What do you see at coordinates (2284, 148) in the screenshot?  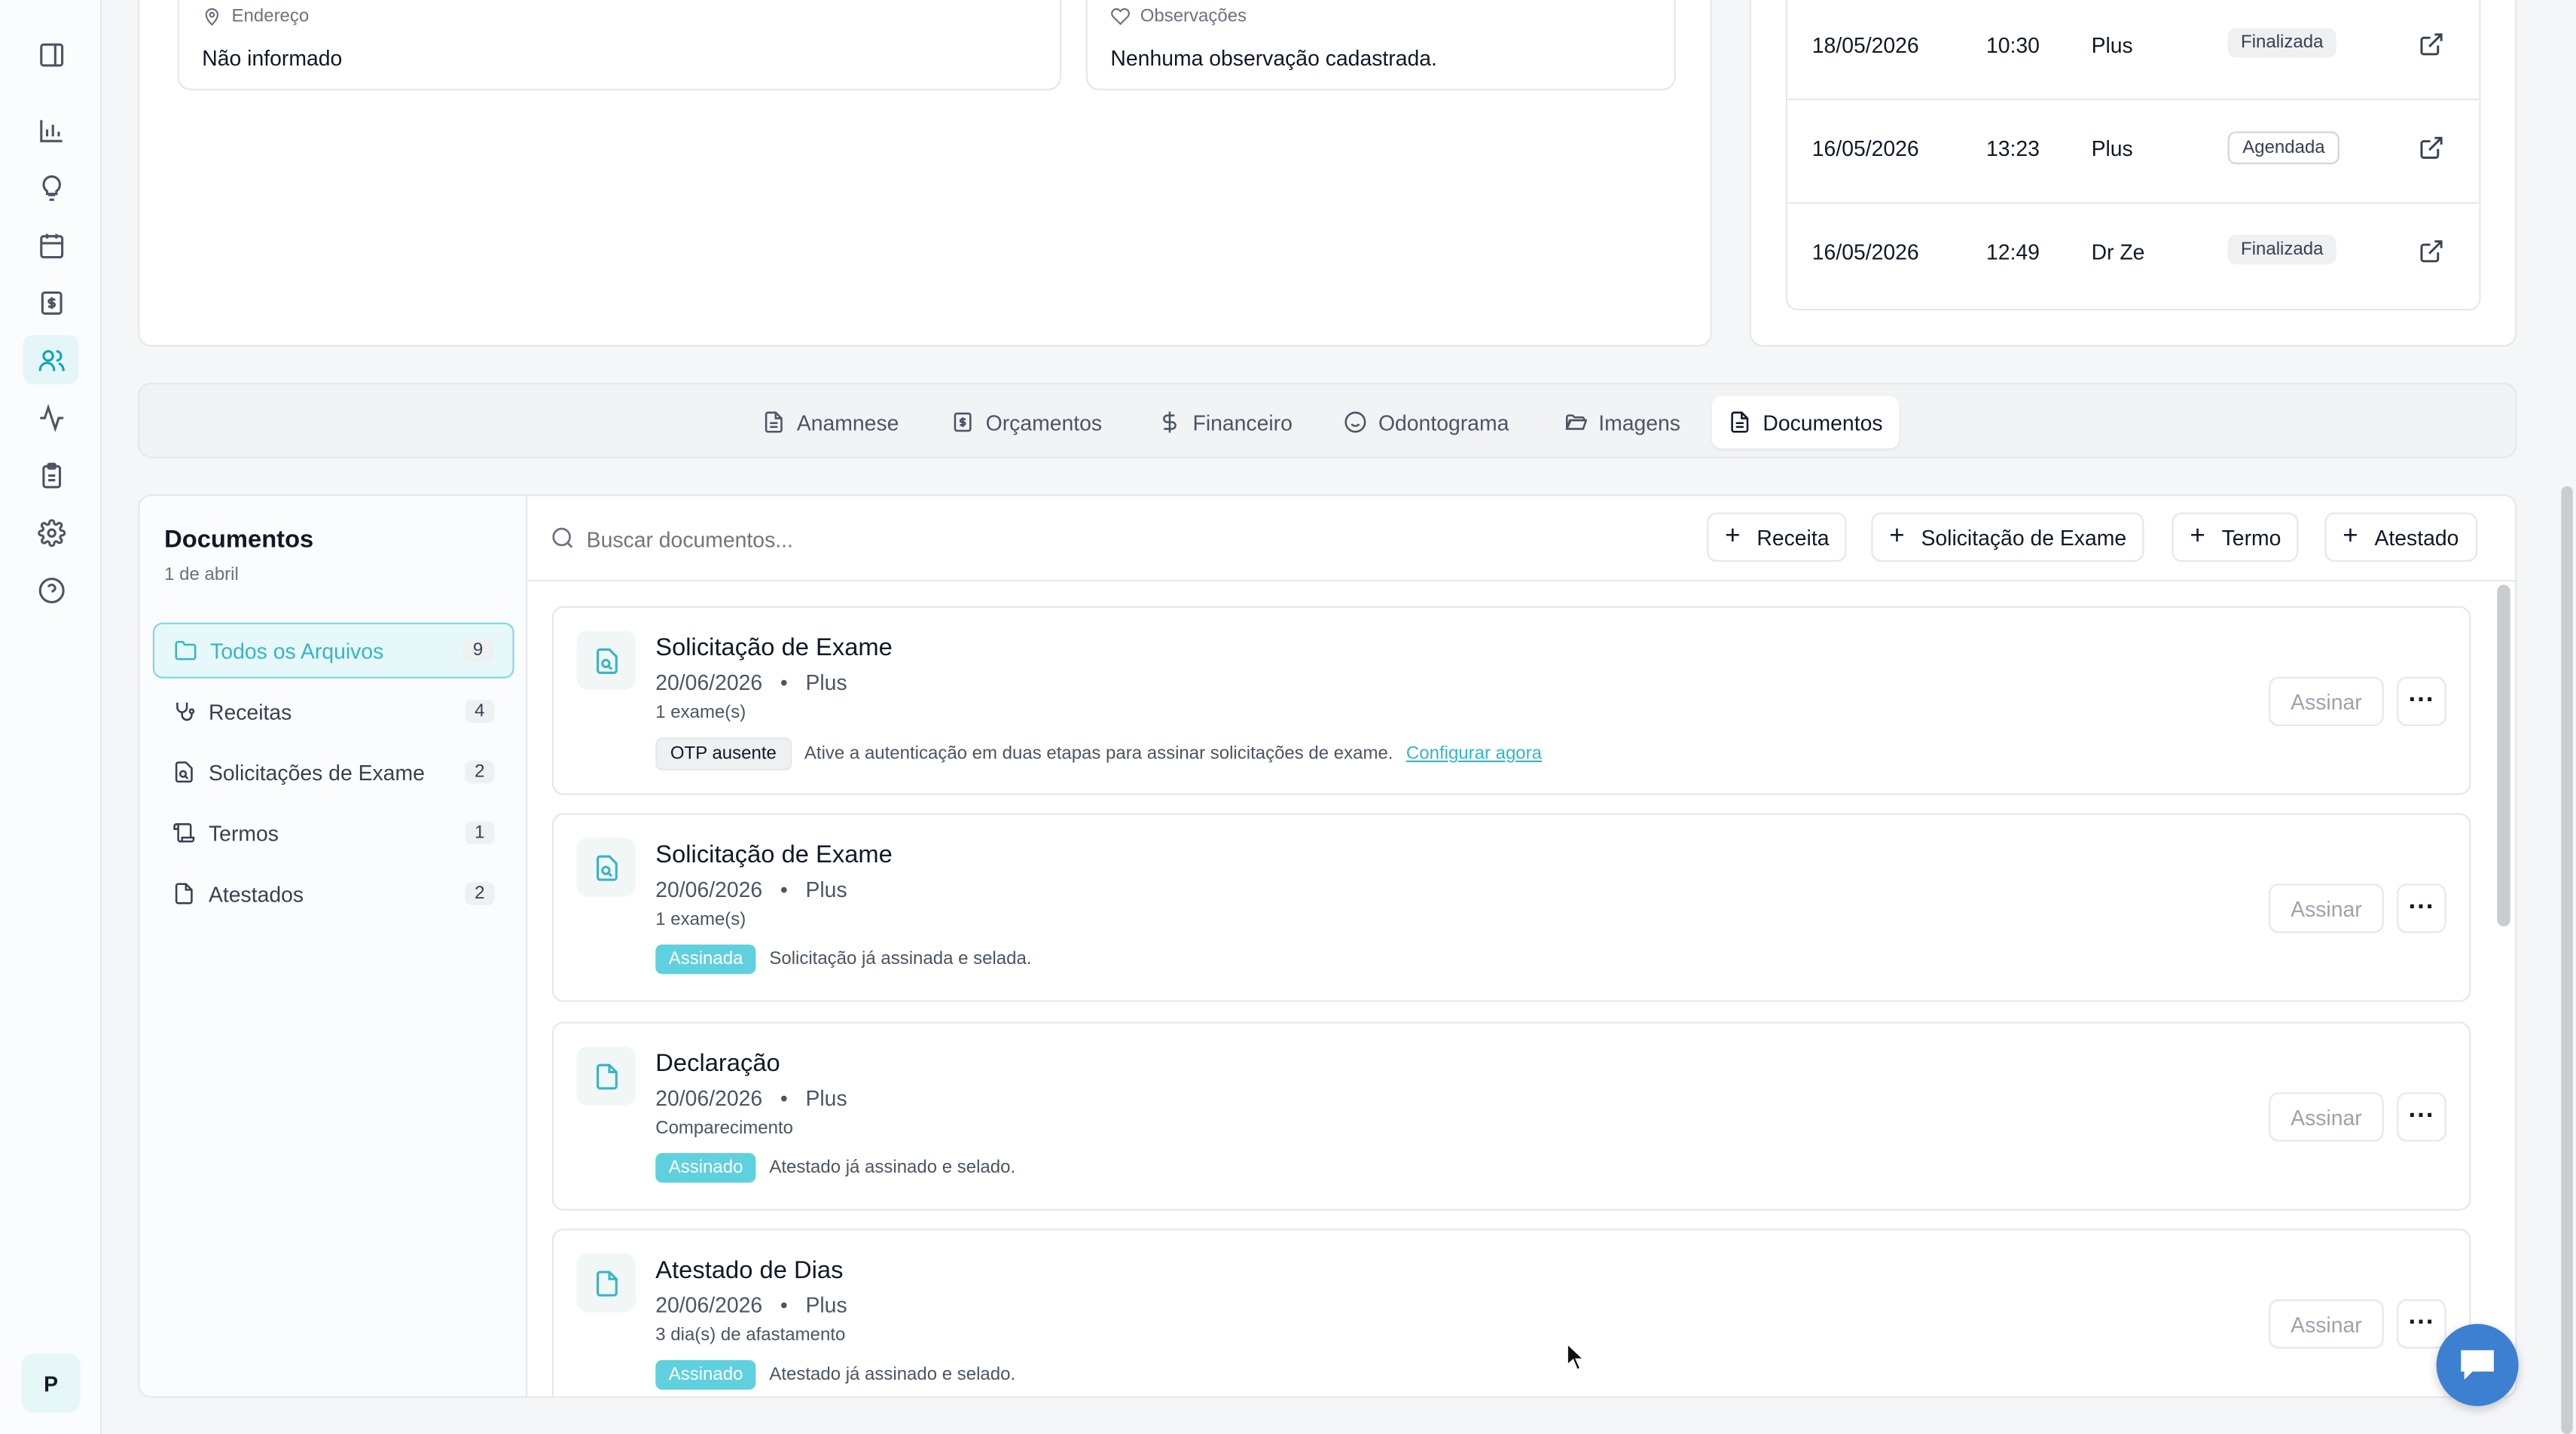 I see `status-badge: Agendada` at bounding box center [2284, 148].